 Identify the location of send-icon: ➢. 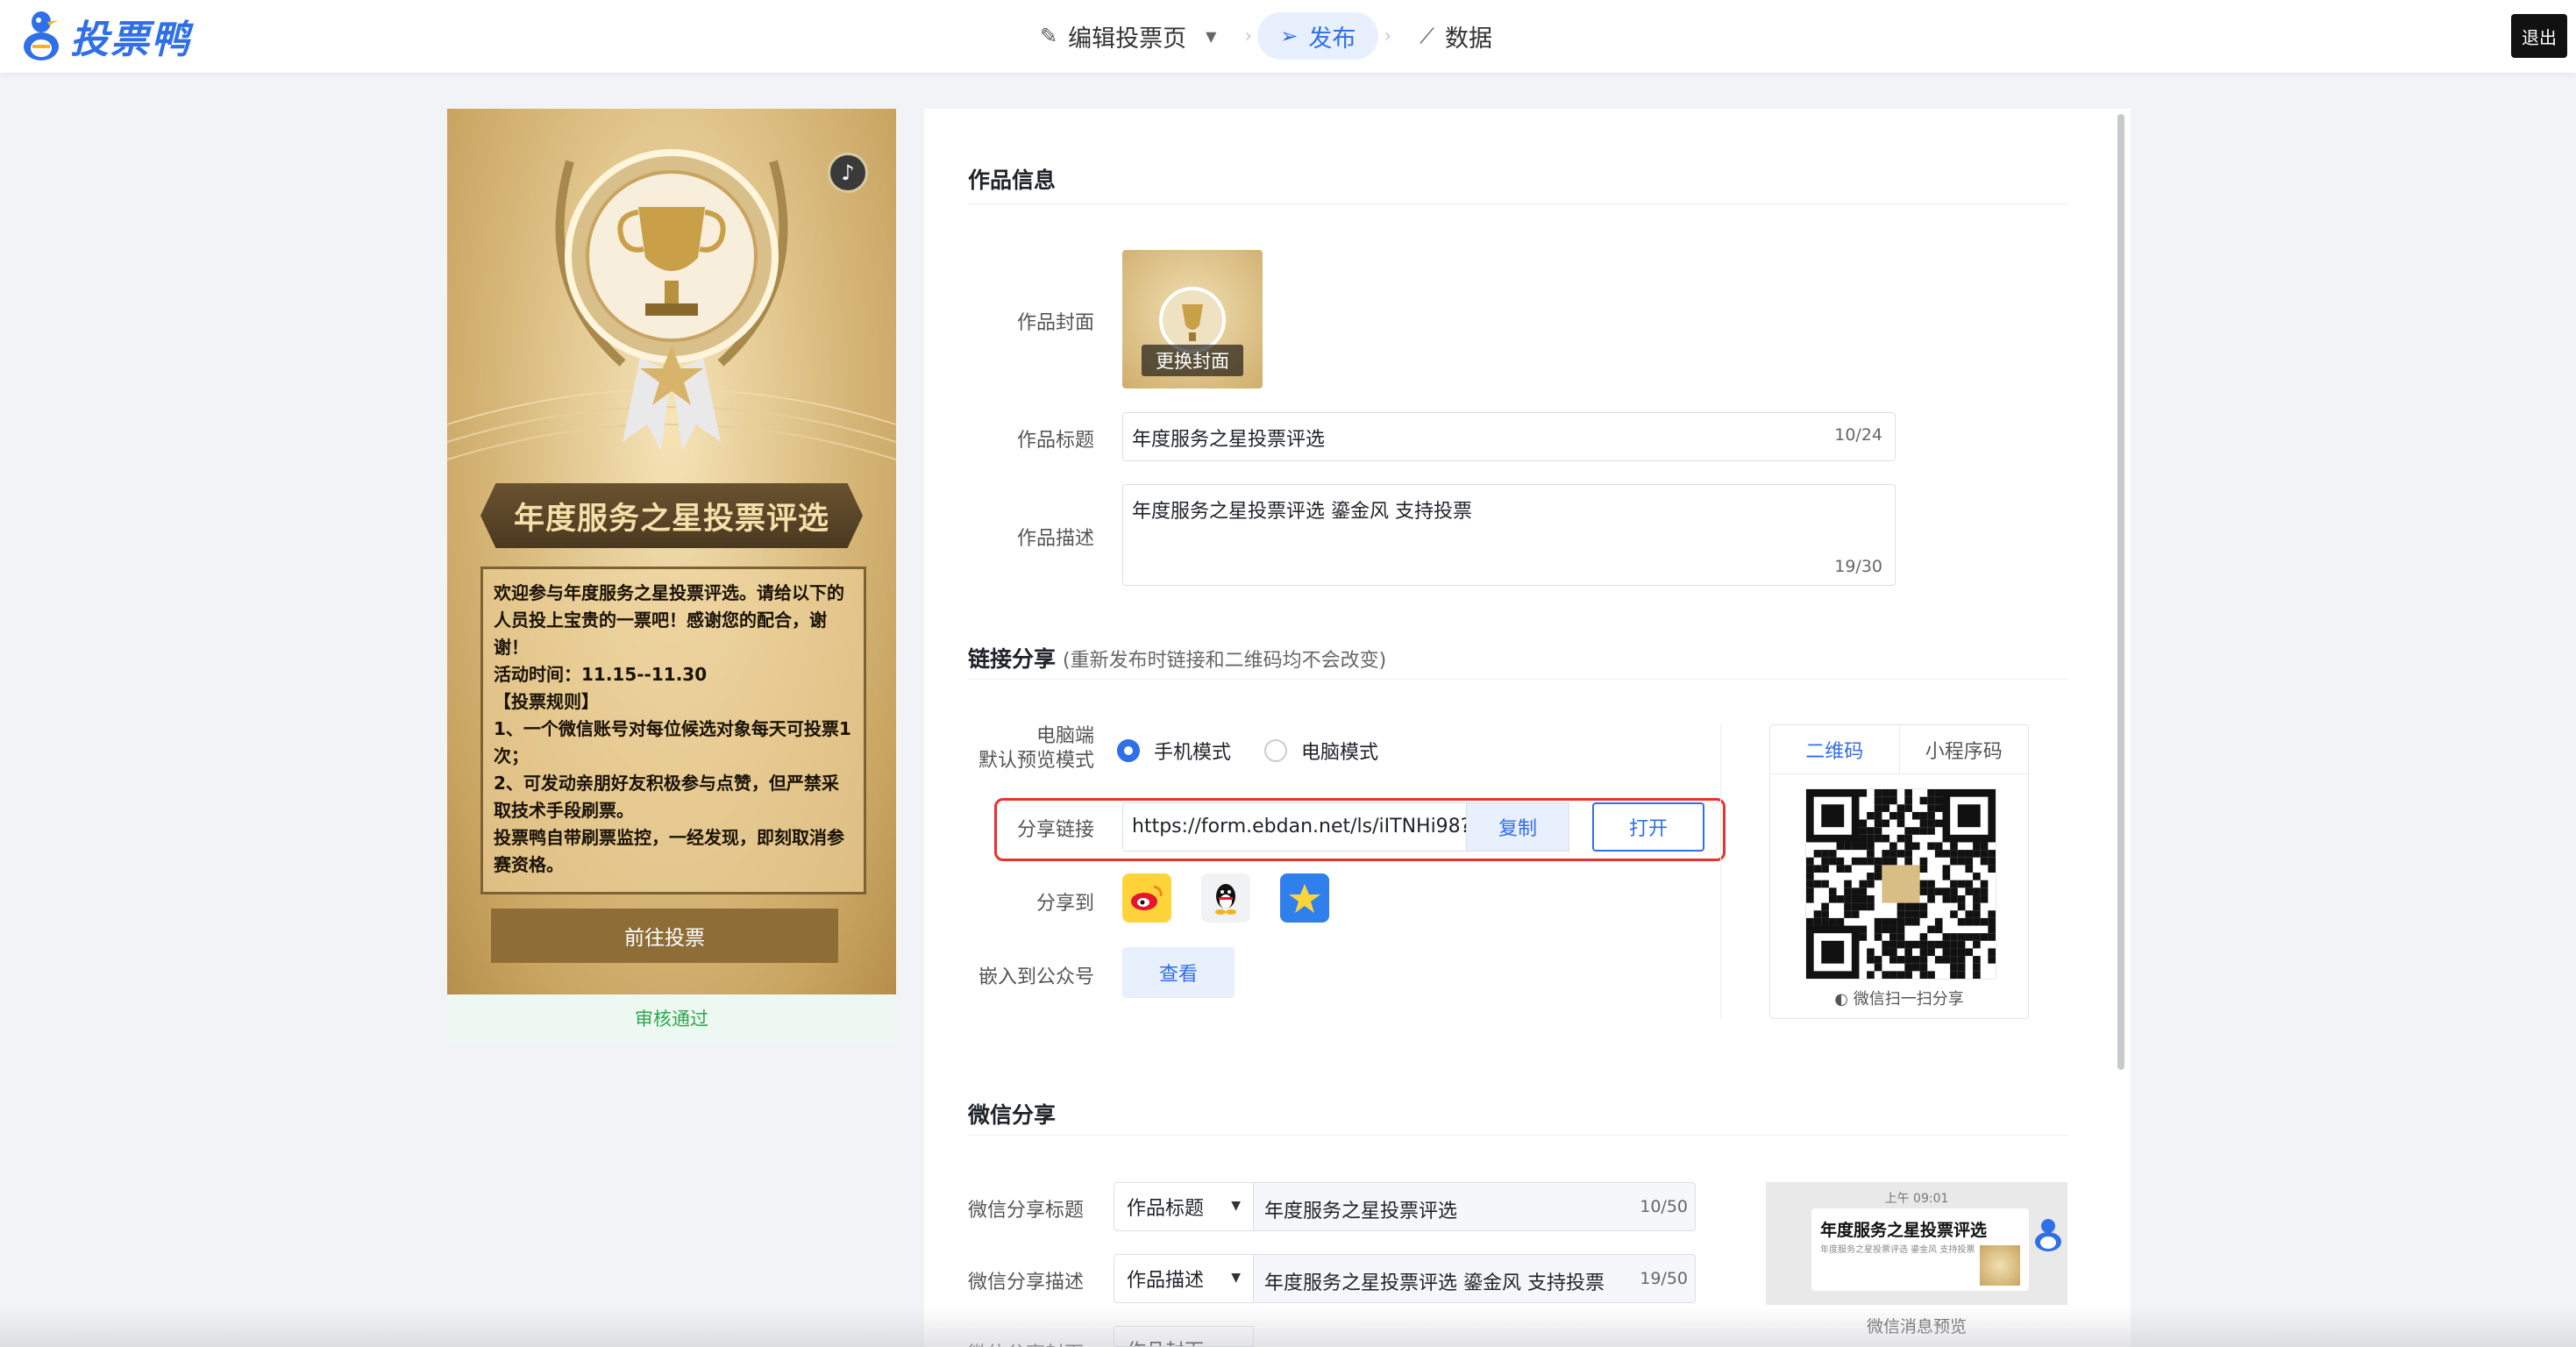
(1289, 36).